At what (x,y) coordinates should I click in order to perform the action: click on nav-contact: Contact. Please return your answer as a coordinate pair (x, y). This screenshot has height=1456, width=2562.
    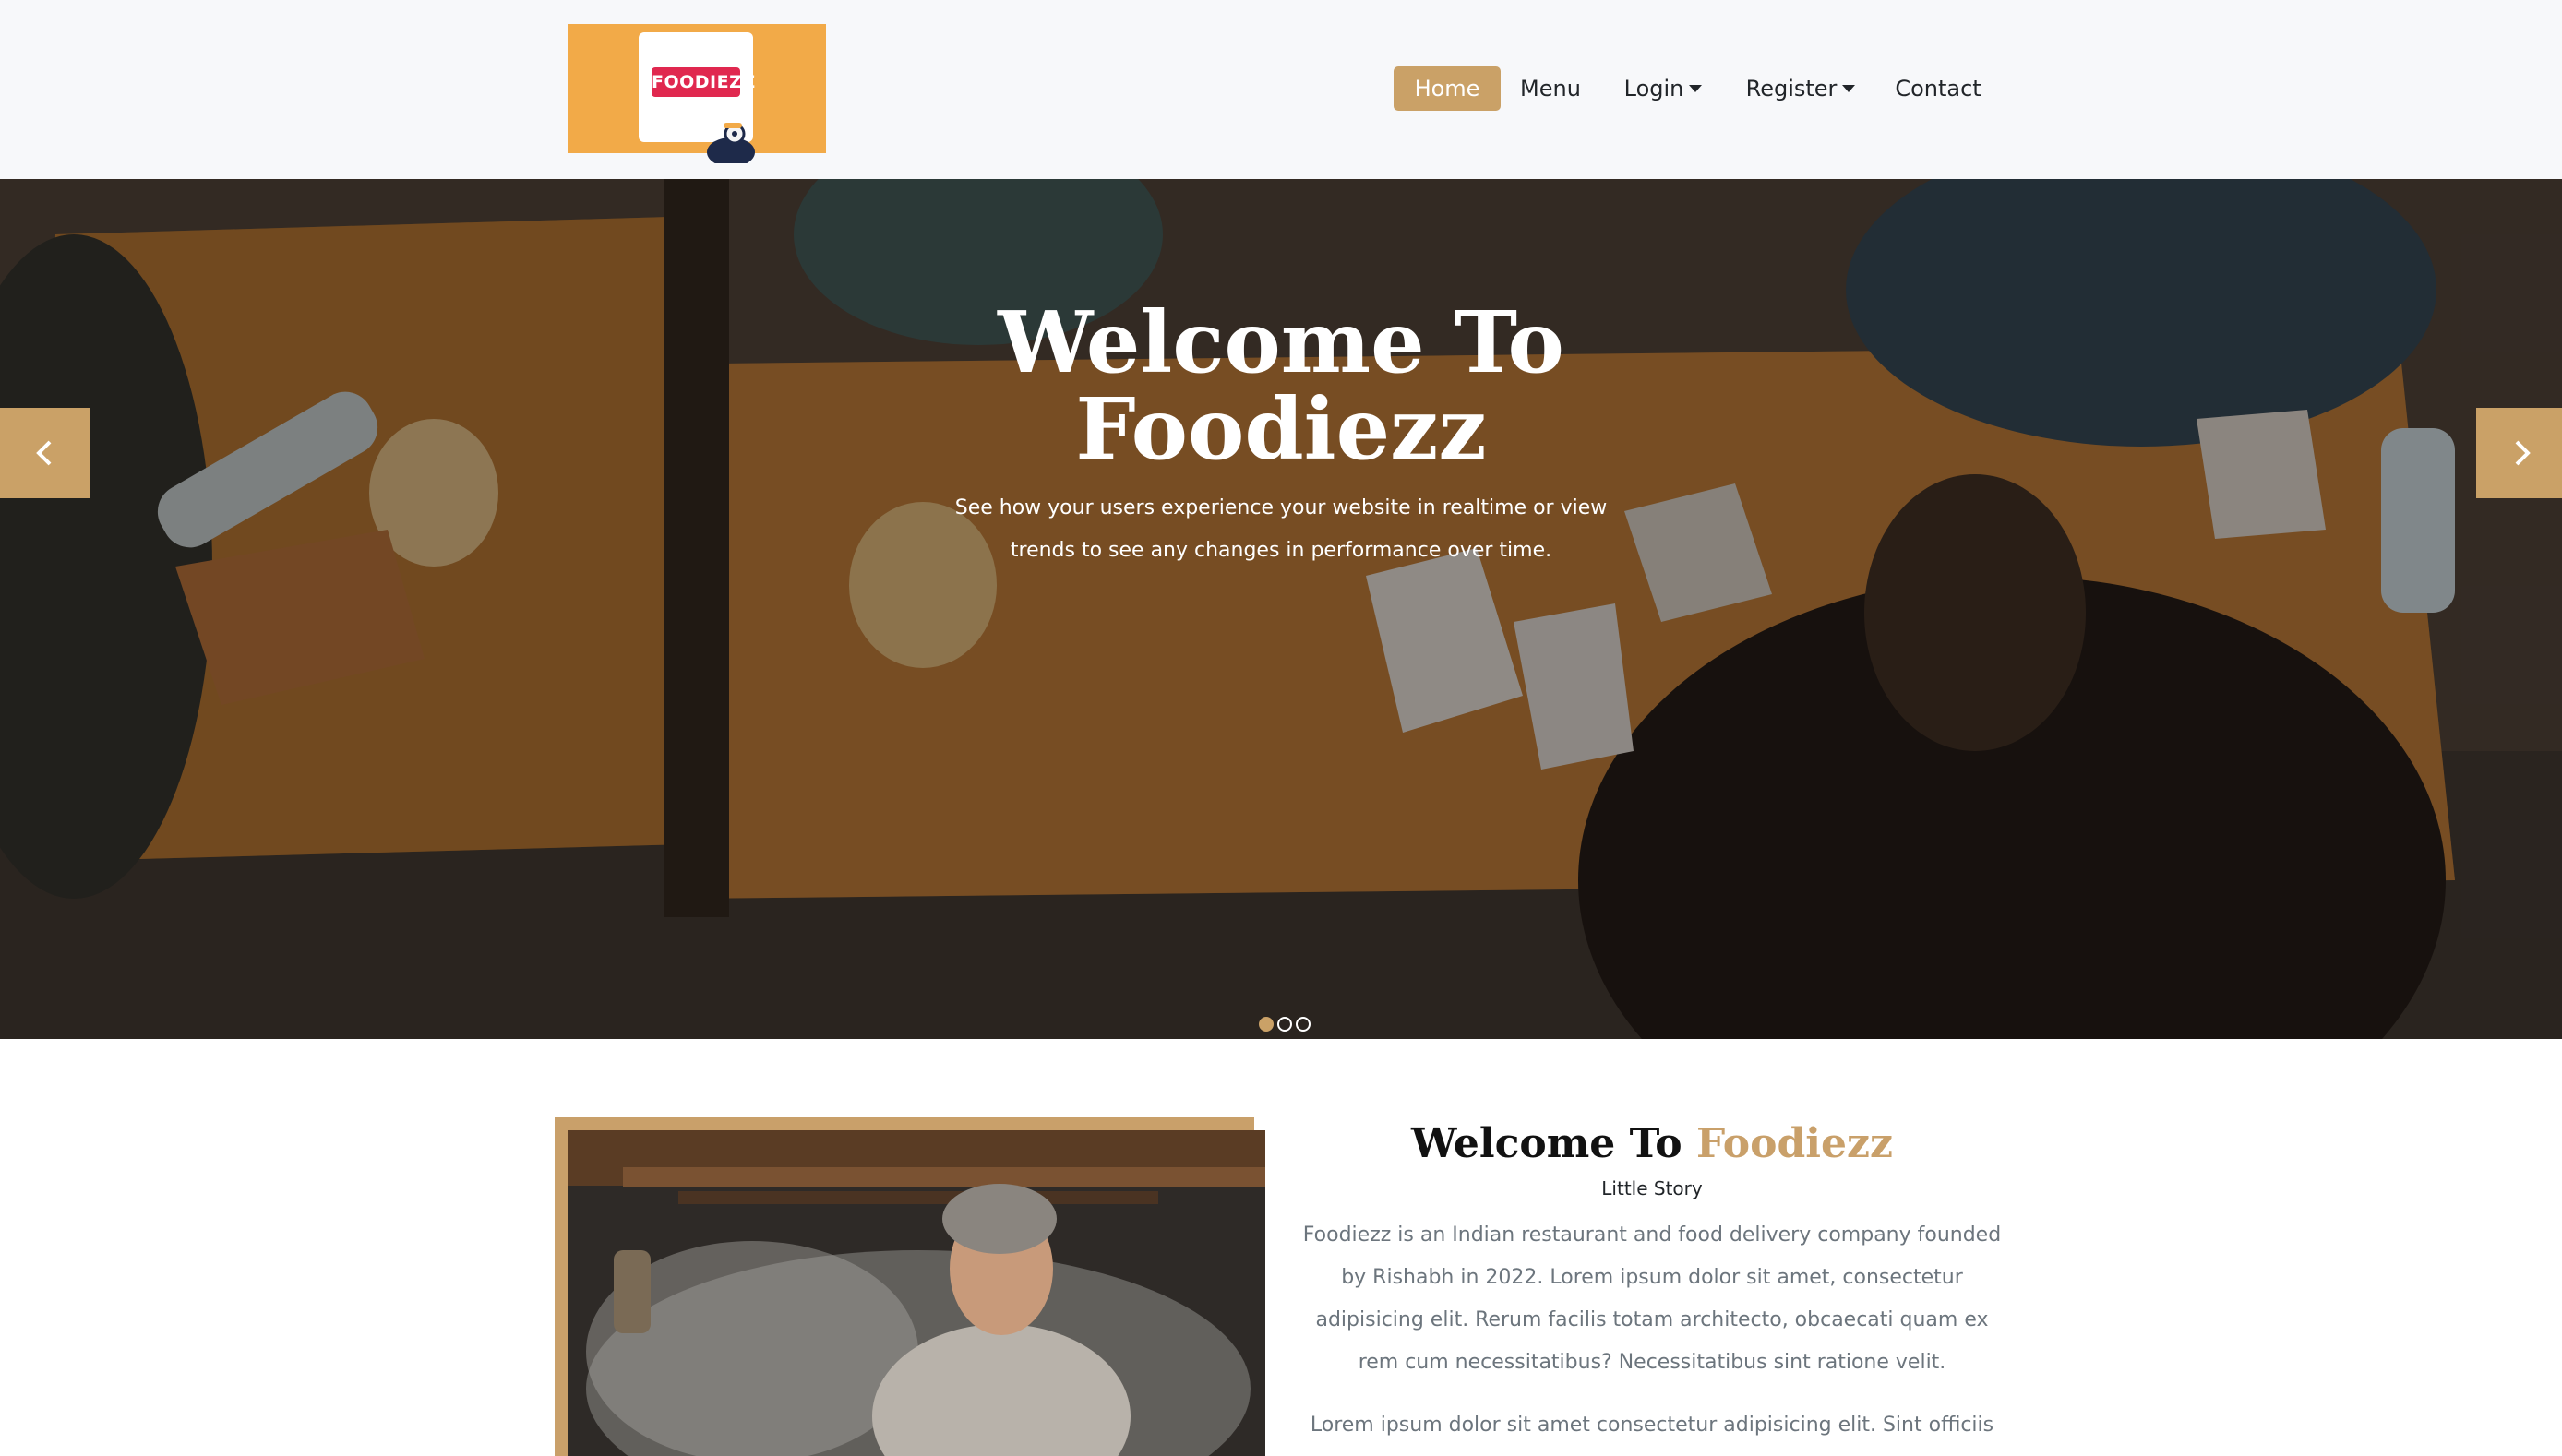
    Looking at the image, I should click on (1938, 88).